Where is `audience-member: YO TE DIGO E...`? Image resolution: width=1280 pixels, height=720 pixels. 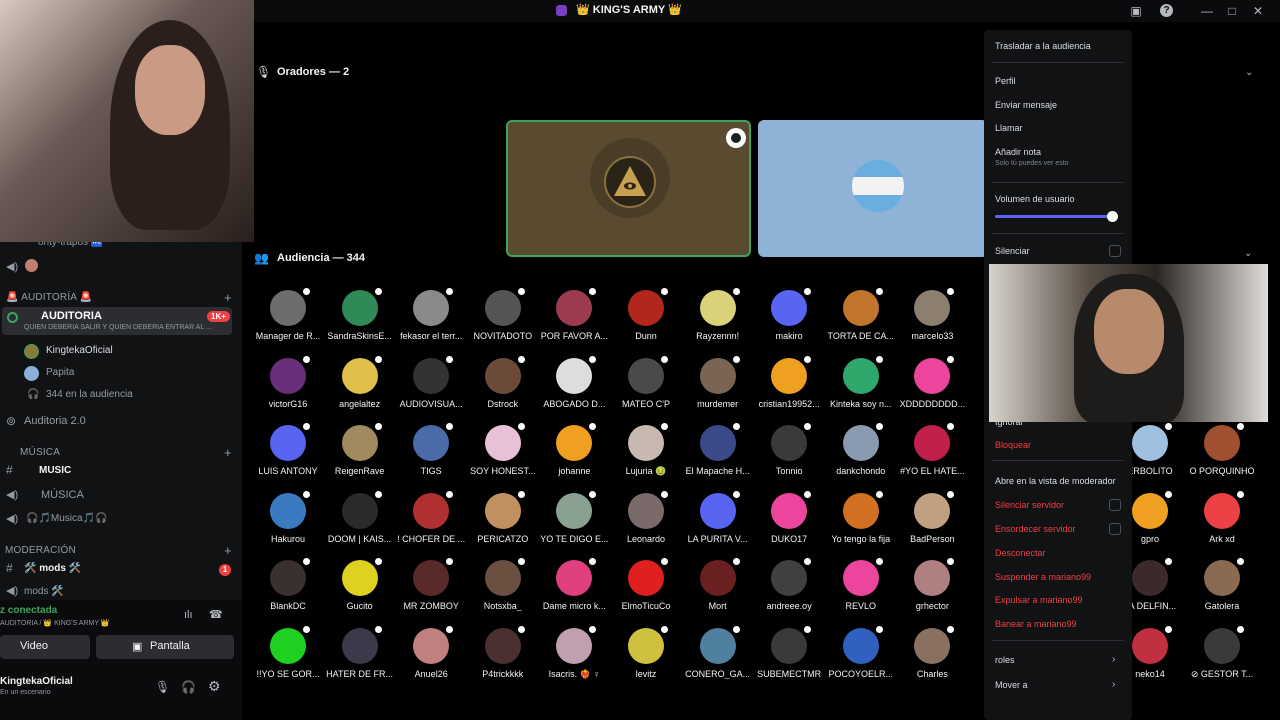 audience-member: YO TE DIGO E... is located at coordinates (574, 516).